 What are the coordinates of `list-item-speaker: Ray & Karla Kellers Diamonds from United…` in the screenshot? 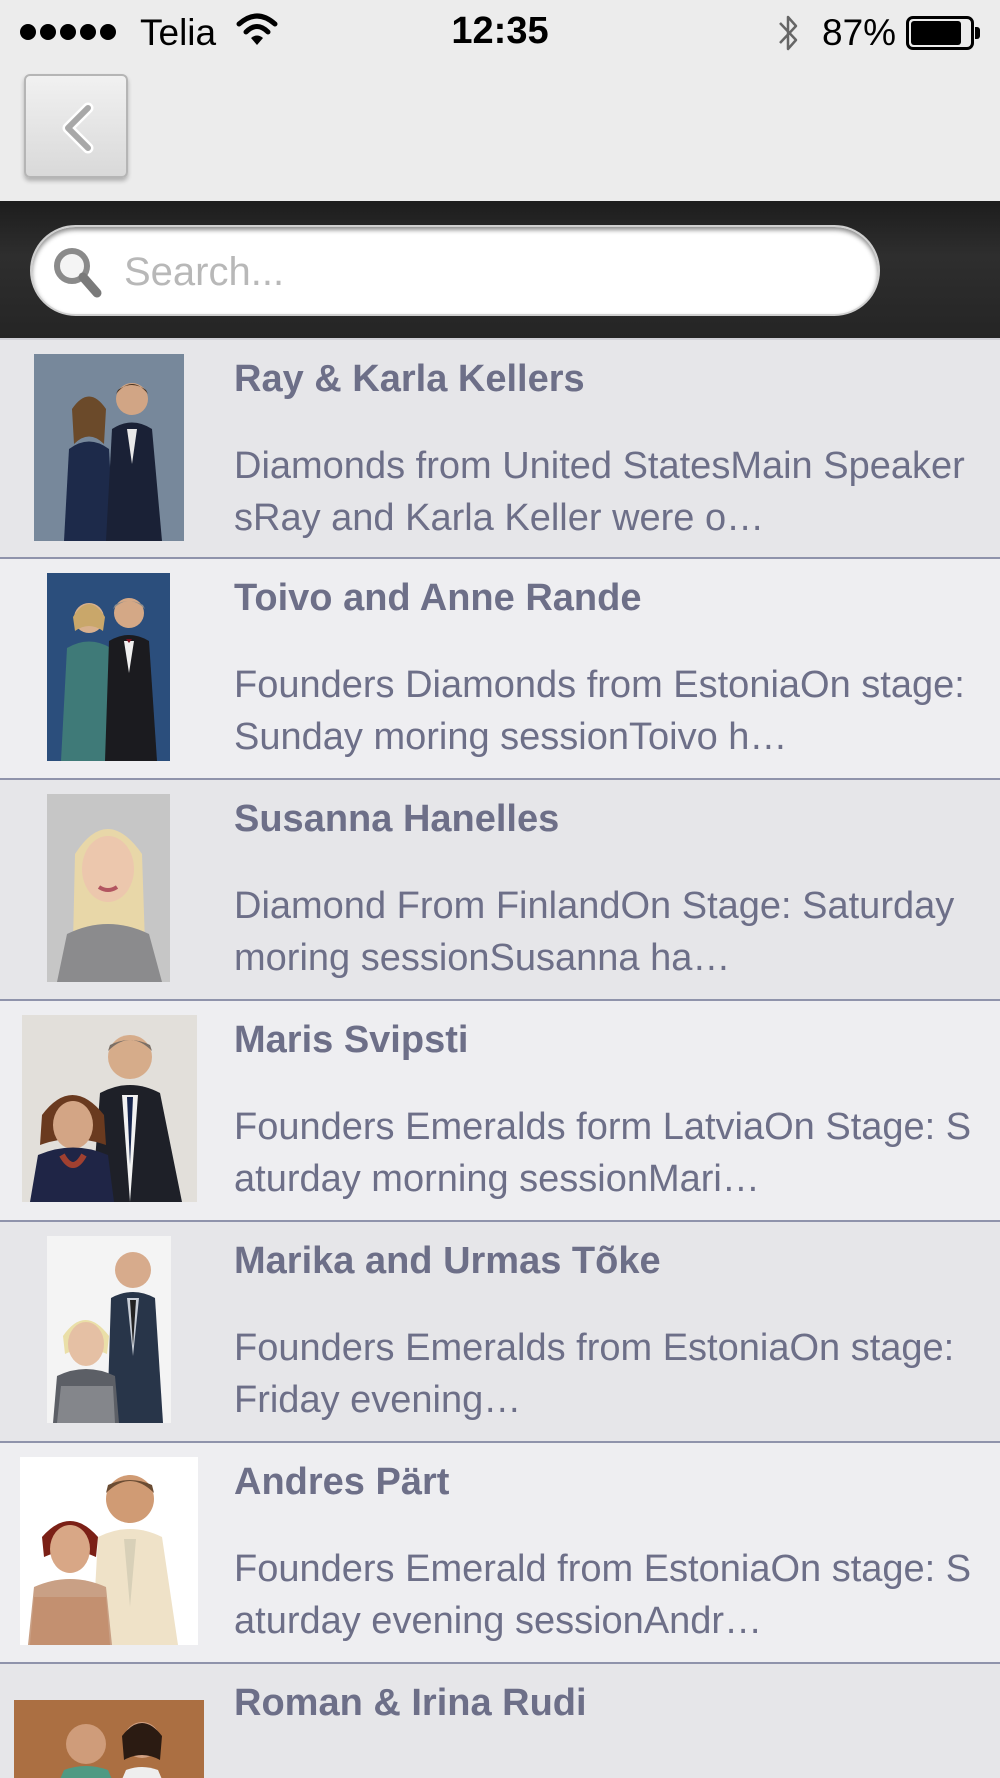 It's located at (500, 448).